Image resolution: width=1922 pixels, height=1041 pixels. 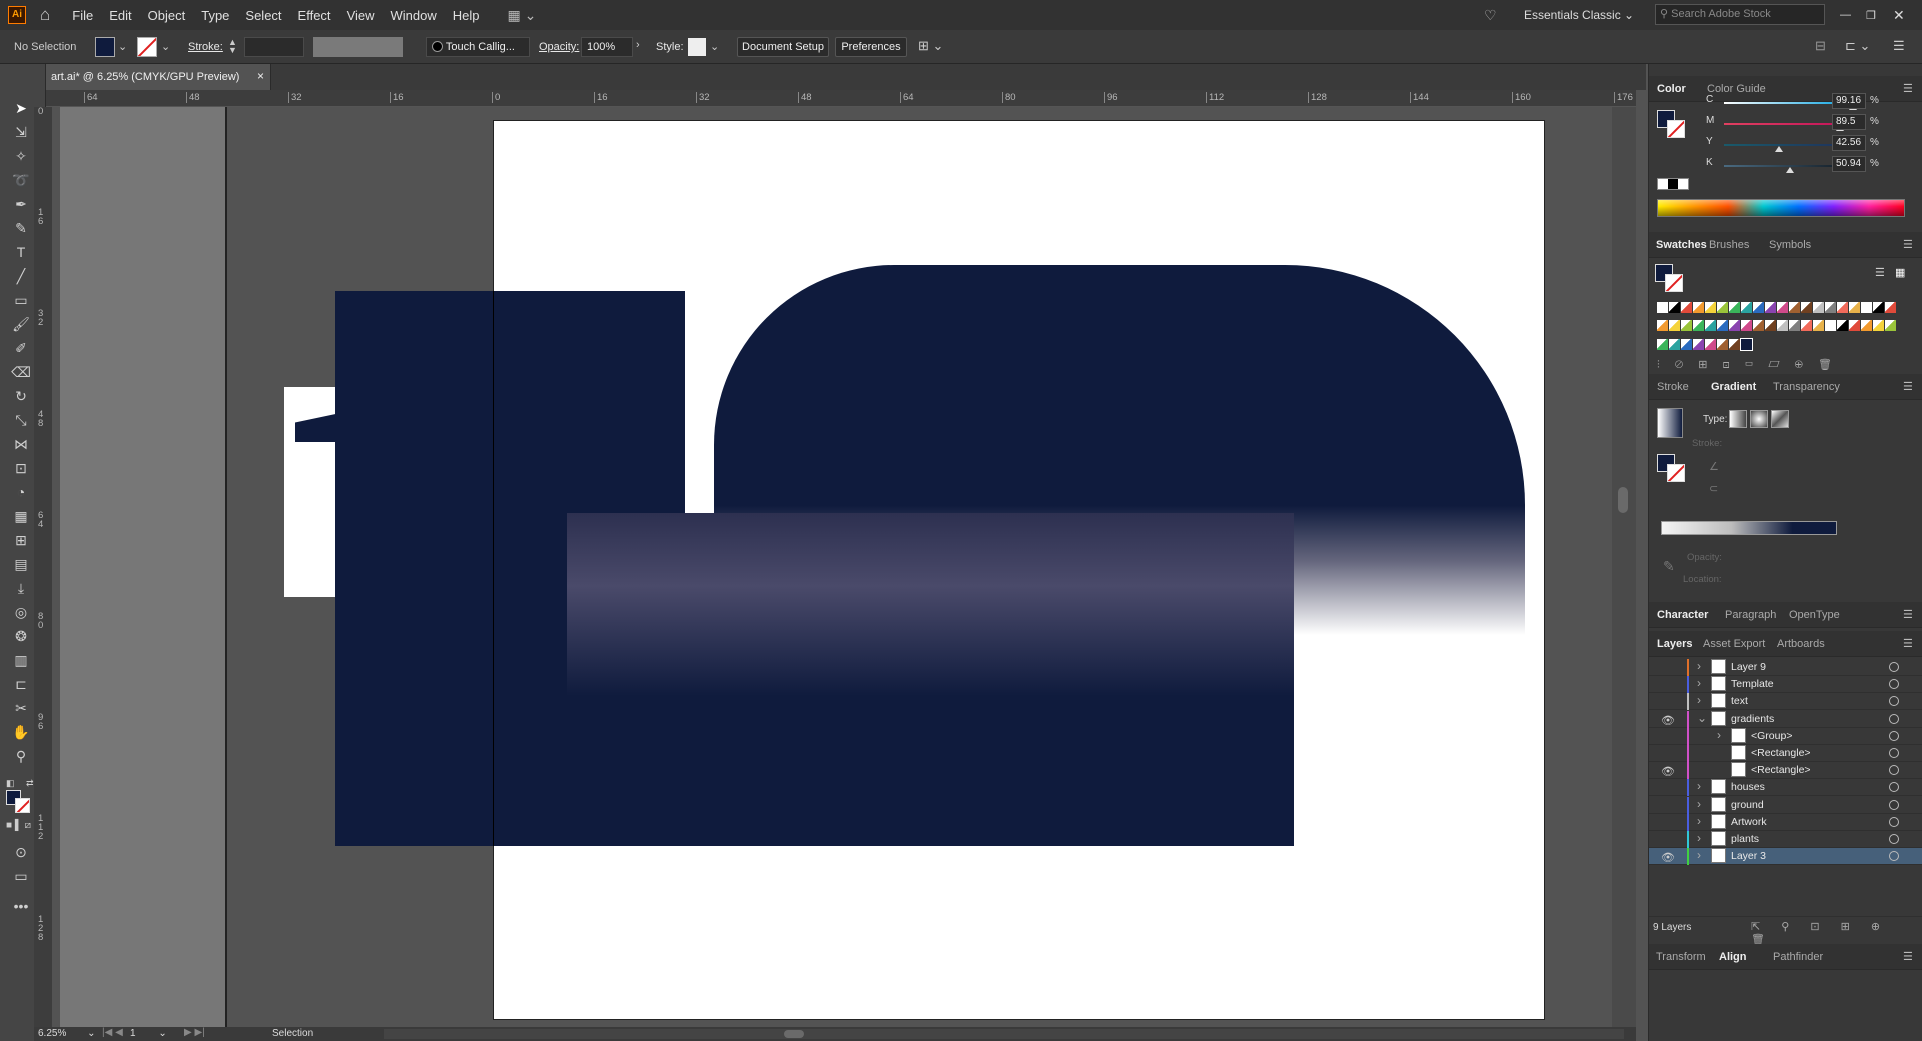 I want to click on menu-edit: Edit, so click(x=120, y=15).